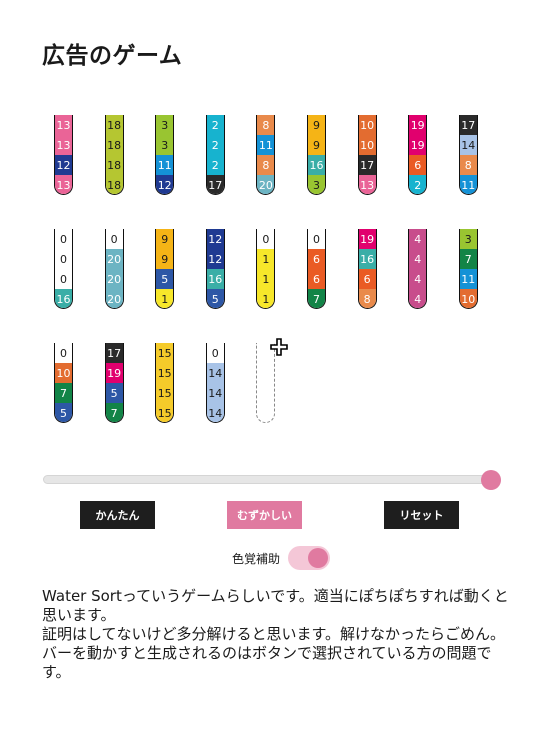 Image resolution: width=545 pixels, height=736 pixels. What do you see at coordinates (318, 558) in the screenshot?
I see `toggle-knob` at bounding box center [318, 558].